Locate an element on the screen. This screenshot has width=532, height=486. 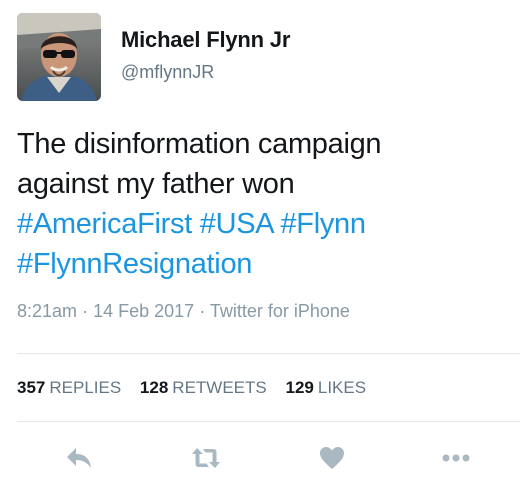
reply-icon is located at coordinates (79, 458).